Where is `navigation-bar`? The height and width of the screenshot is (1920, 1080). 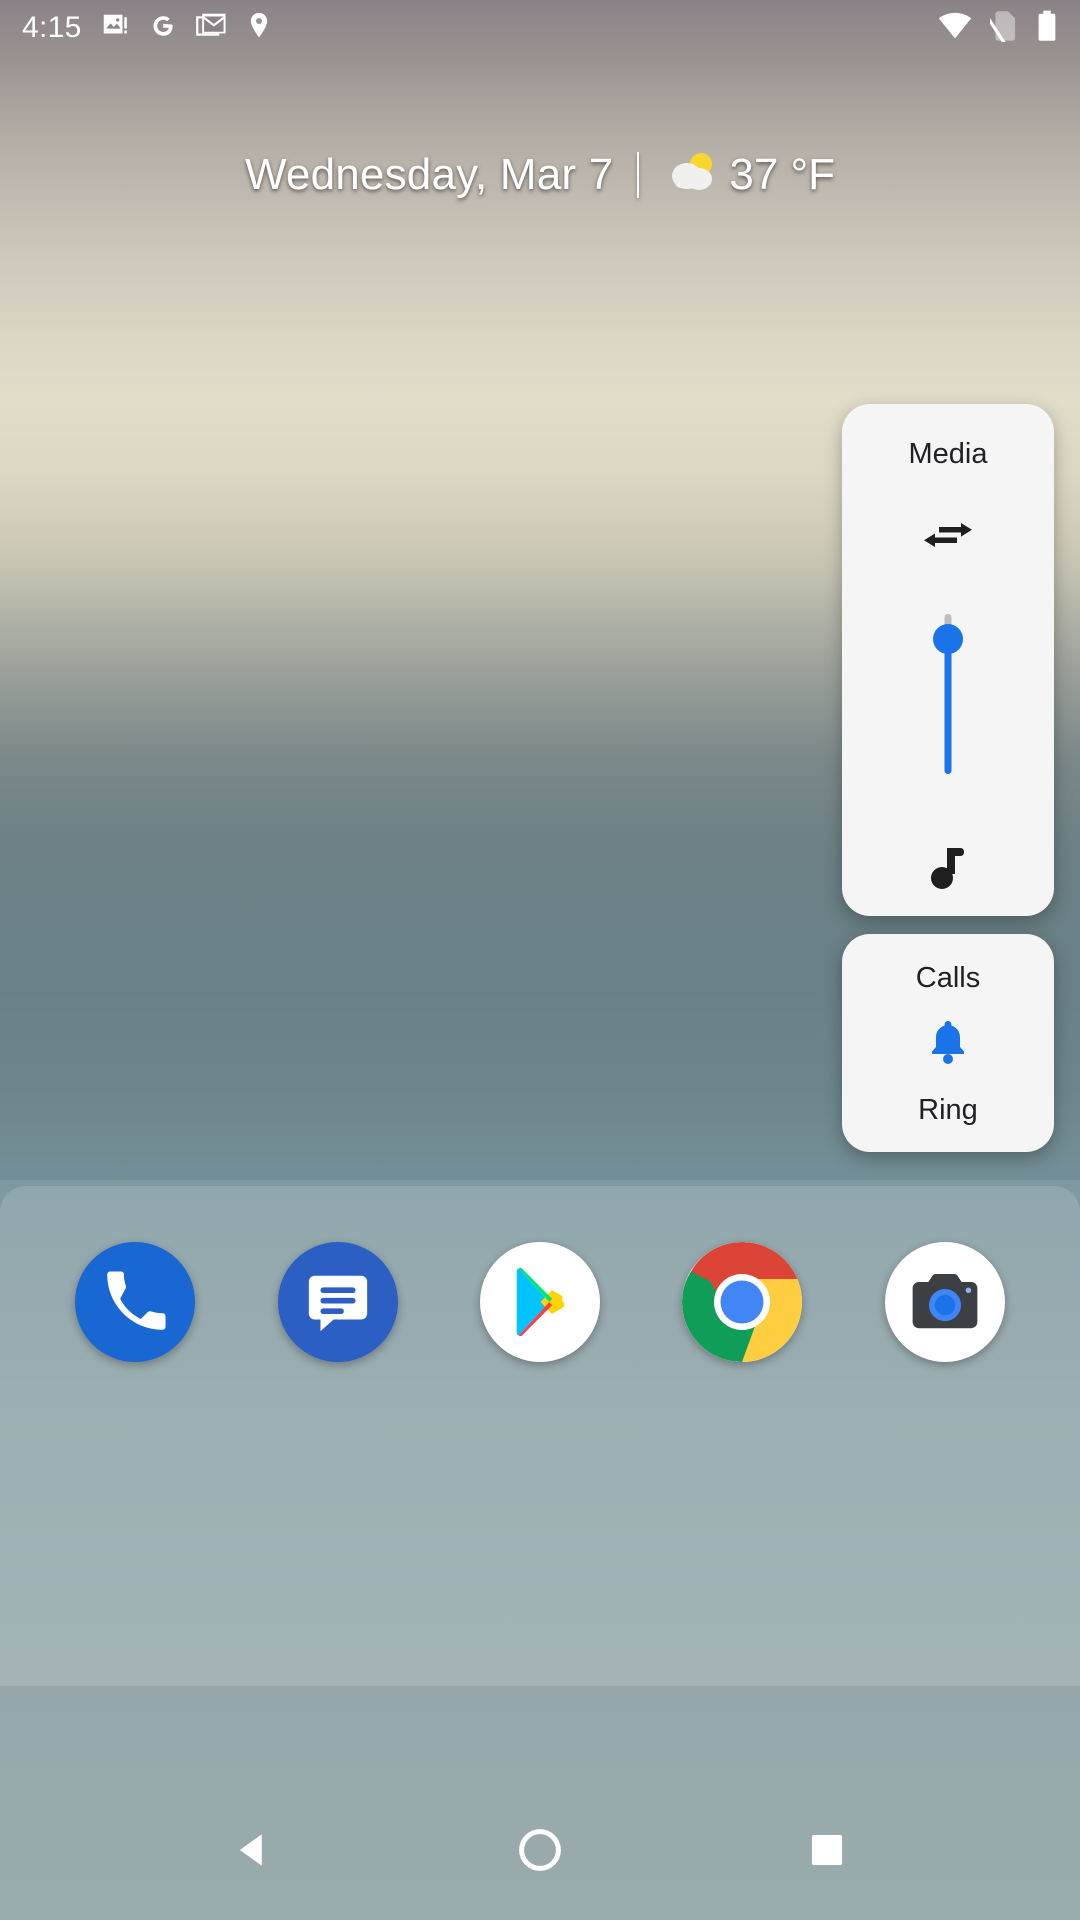
navigation-bar is located at coordinates (540, 1850).